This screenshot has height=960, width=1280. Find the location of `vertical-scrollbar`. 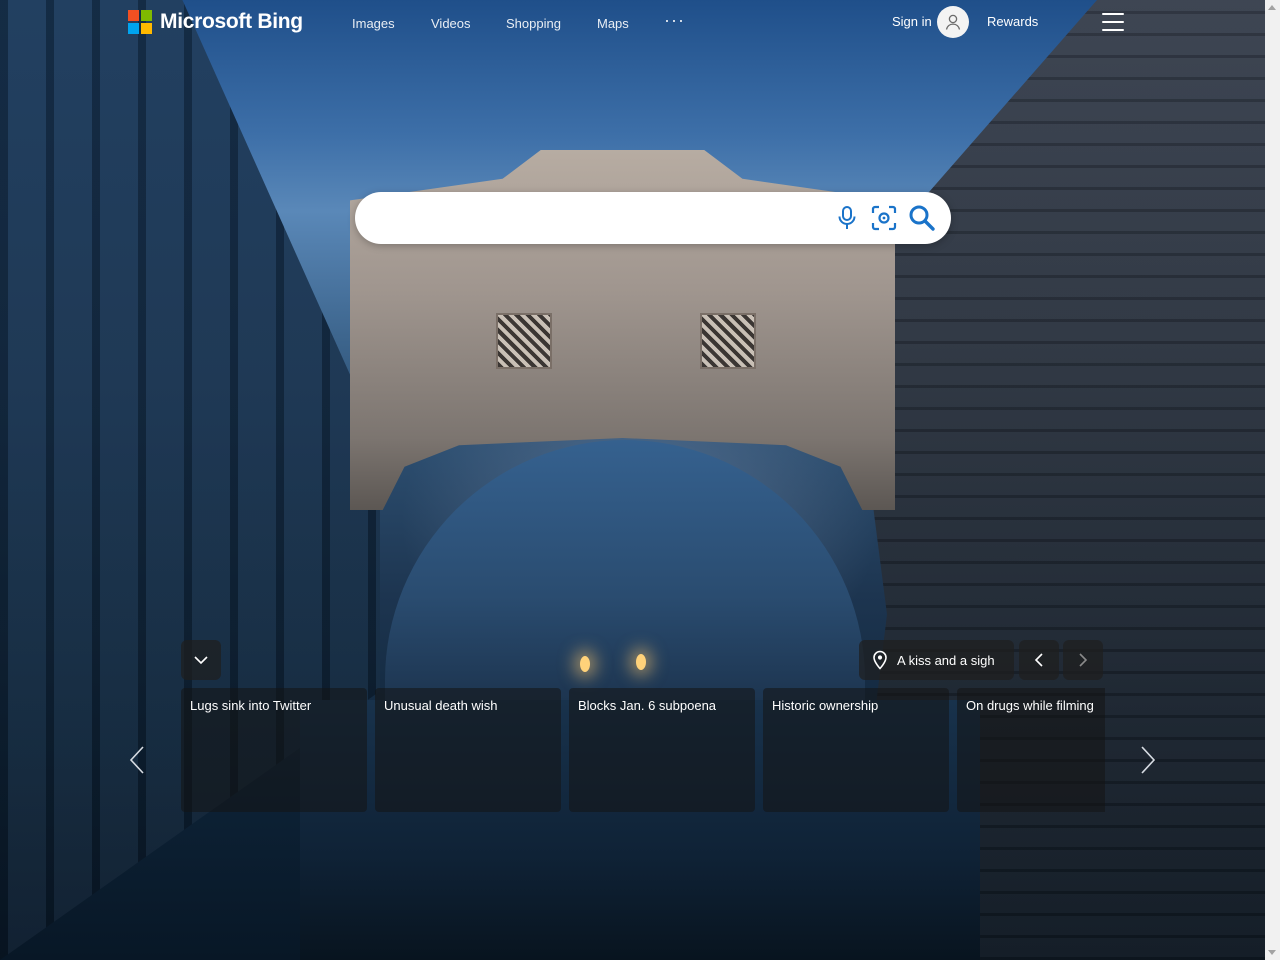

vertical-scrollbar is located at coordinates (1272, 480).